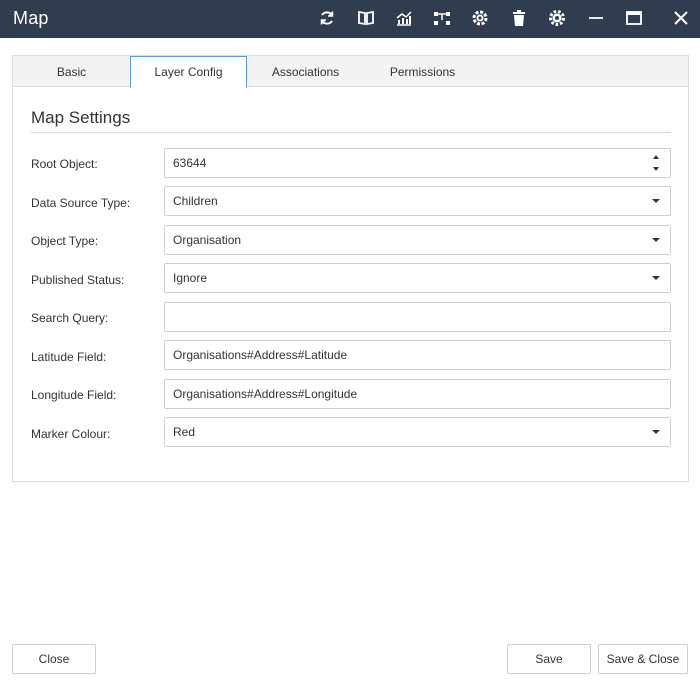  Describe the element at coordinates (327, 18) in the screenshot. I see `refresh-icon` at that location.